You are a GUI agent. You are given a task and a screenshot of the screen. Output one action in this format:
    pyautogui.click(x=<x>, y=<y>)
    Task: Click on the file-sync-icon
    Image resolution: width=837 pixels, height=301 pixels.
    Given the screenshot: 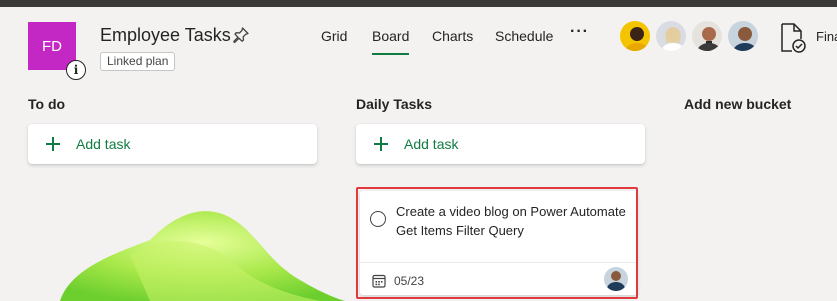 What is the action you would take?
    pyautogui.click(x=793, y=38)
    